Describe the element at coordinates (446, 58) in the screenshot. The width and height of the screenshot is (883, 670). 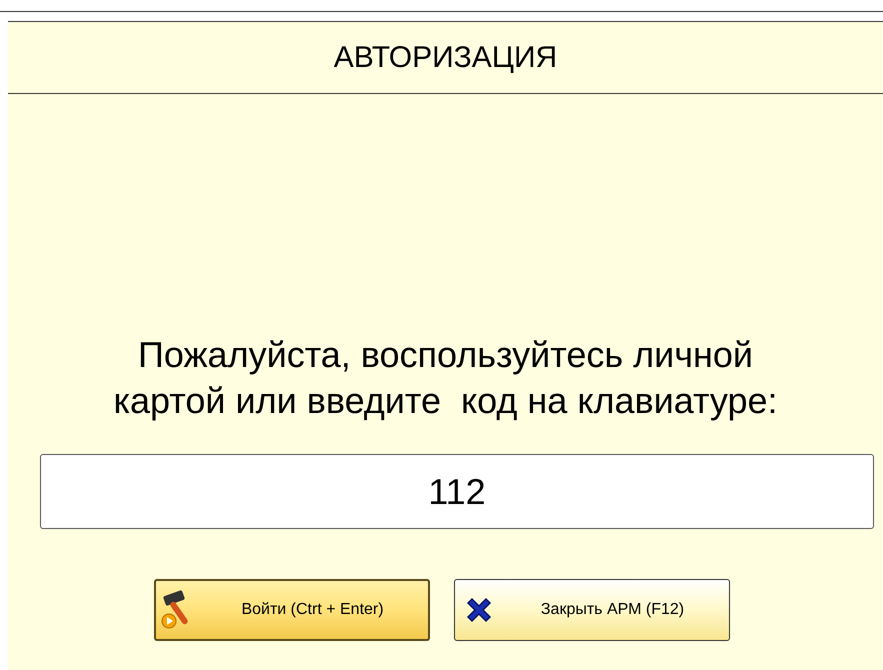
I see `screen-title: АВТОРИЗАЦИЯ` at that location.